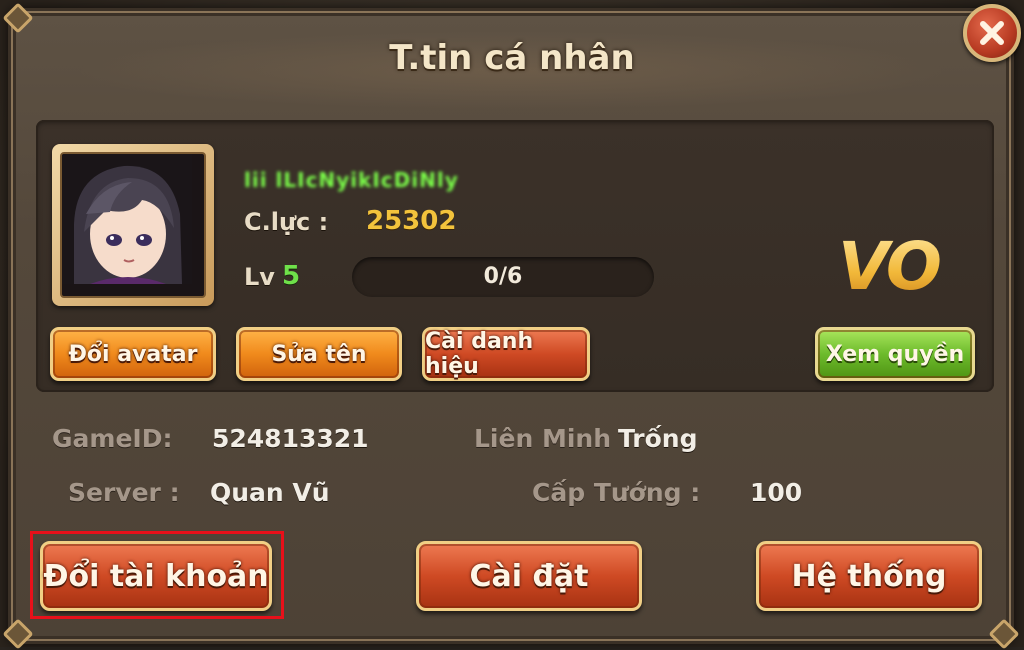  I want to click on combat-power-value: 25302, so click(411, 221).